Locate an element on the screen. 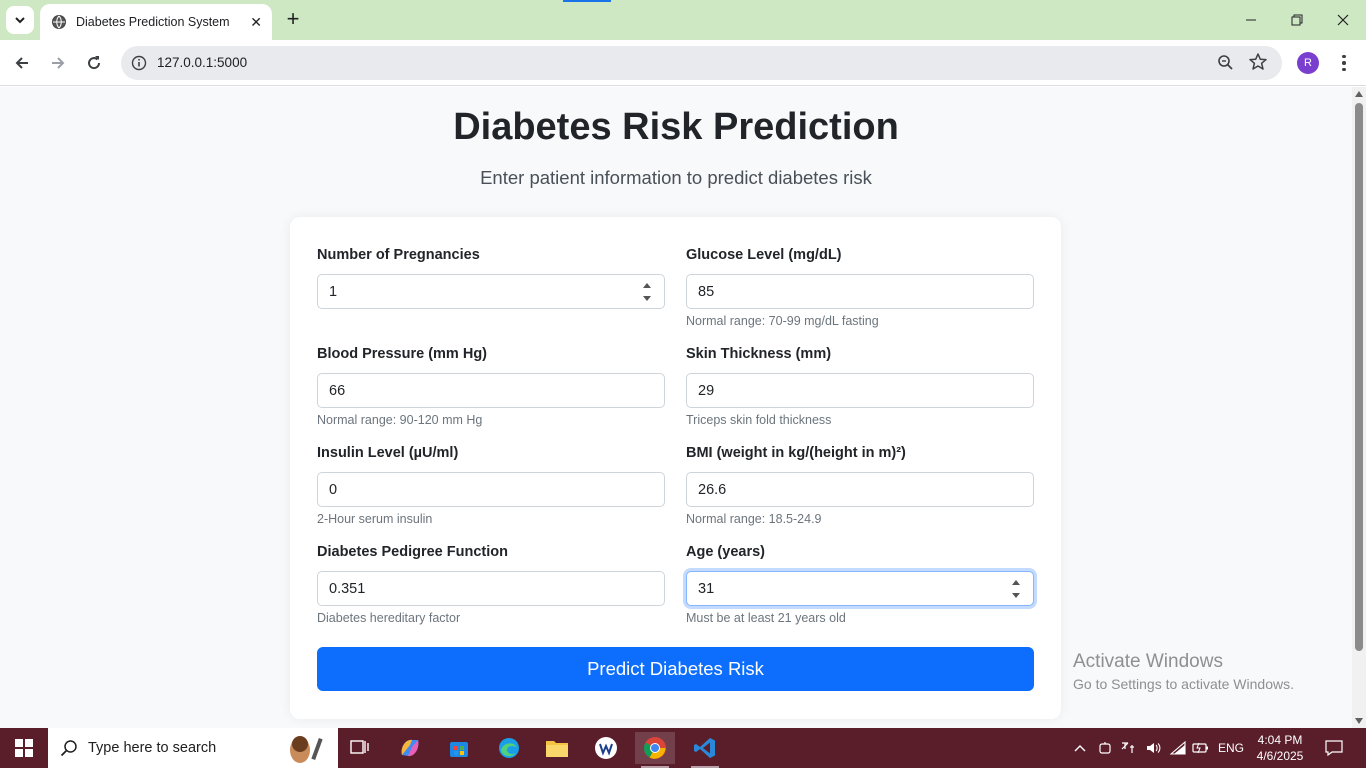  search-placeholder: Type here to search is located at coordinates (152, 748).